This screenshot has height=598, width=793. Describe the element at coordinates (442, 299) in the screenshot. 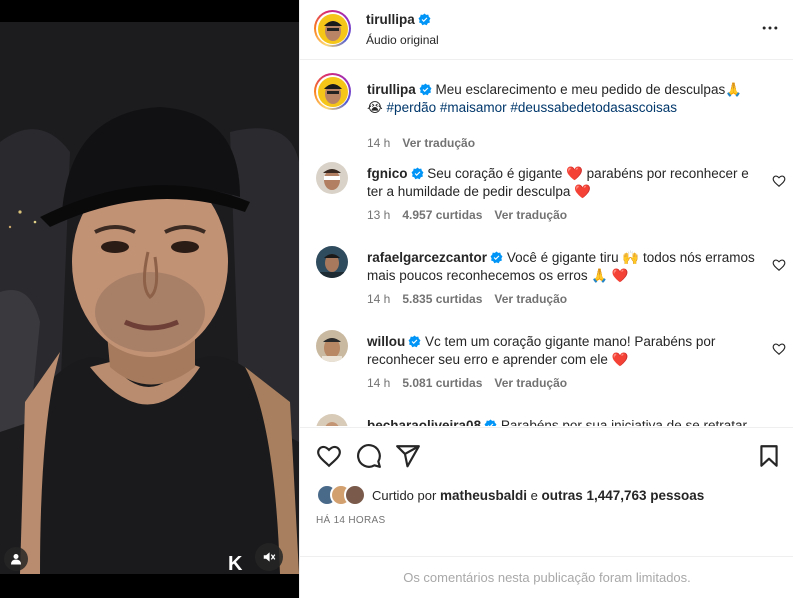

I see `comment-likes-count: 5.835 curtidas` at that location.